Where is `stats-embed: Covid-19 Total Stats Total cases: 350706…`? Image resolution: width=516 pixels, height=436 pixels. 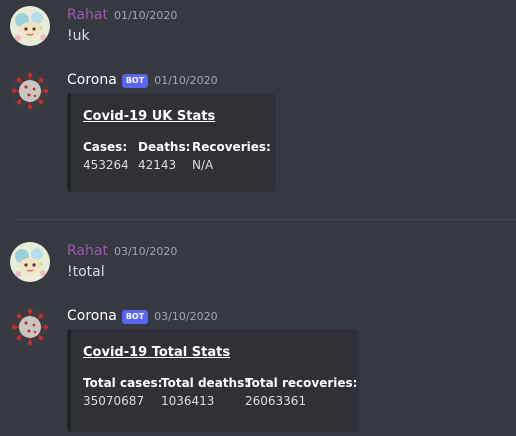
stats-embed: Covid-19 Total Stats Total cases: 350706… is located at coordinates (213, 380).